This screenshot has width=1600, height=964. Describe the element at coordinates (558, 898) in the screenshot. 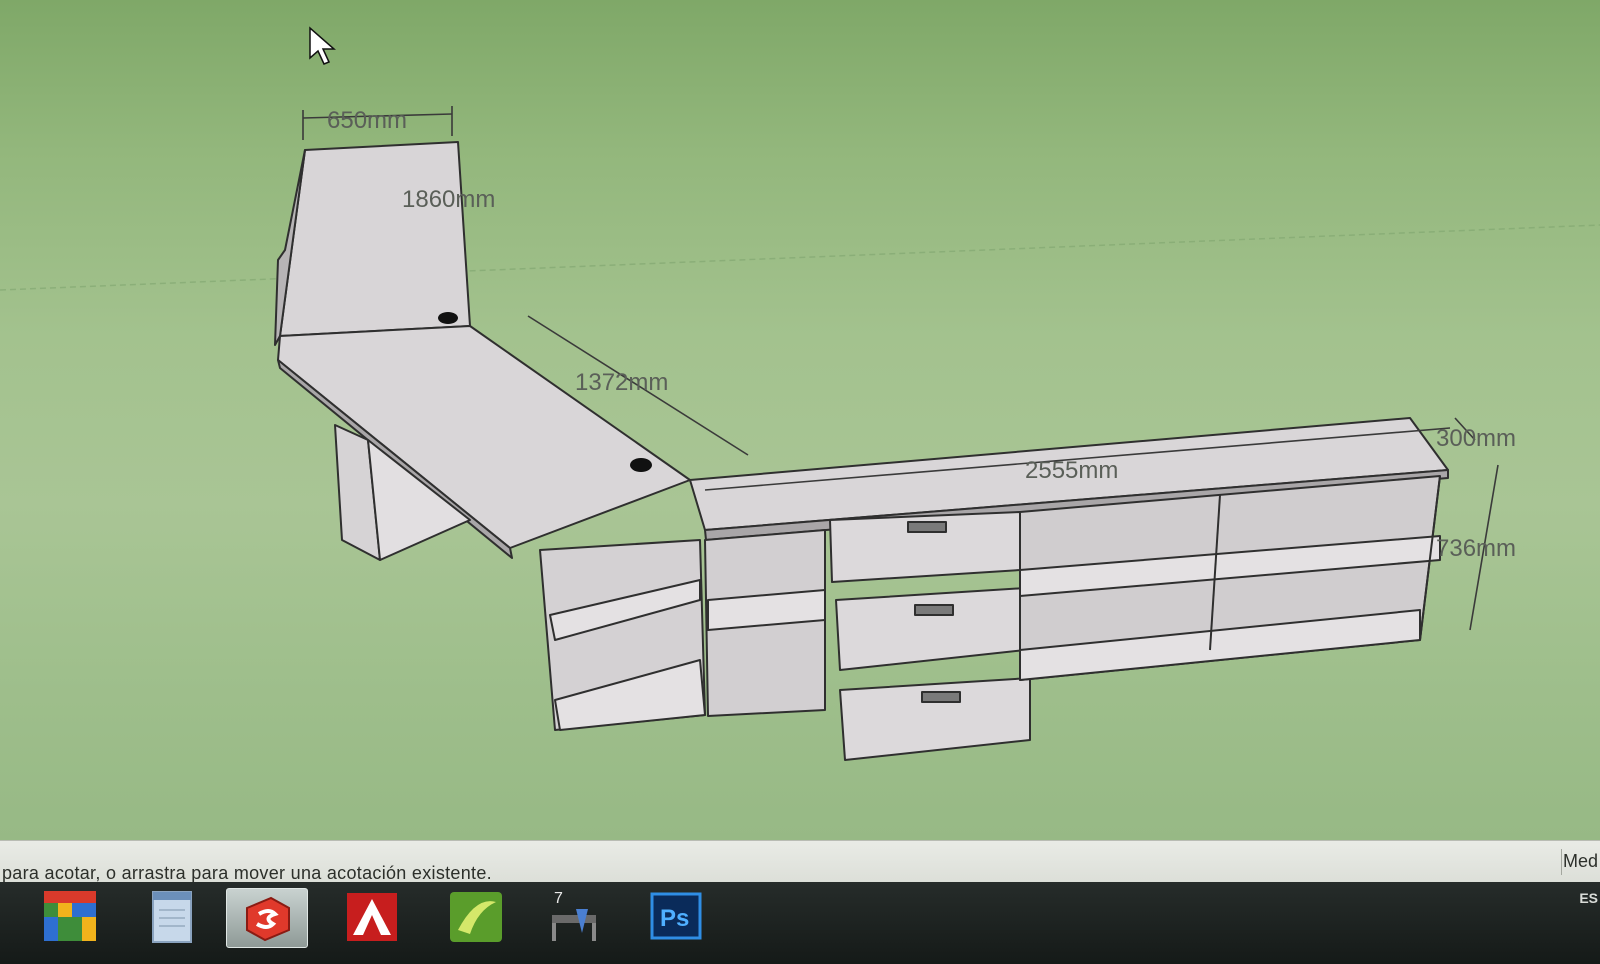

I see `svg-text: 7` at that location.